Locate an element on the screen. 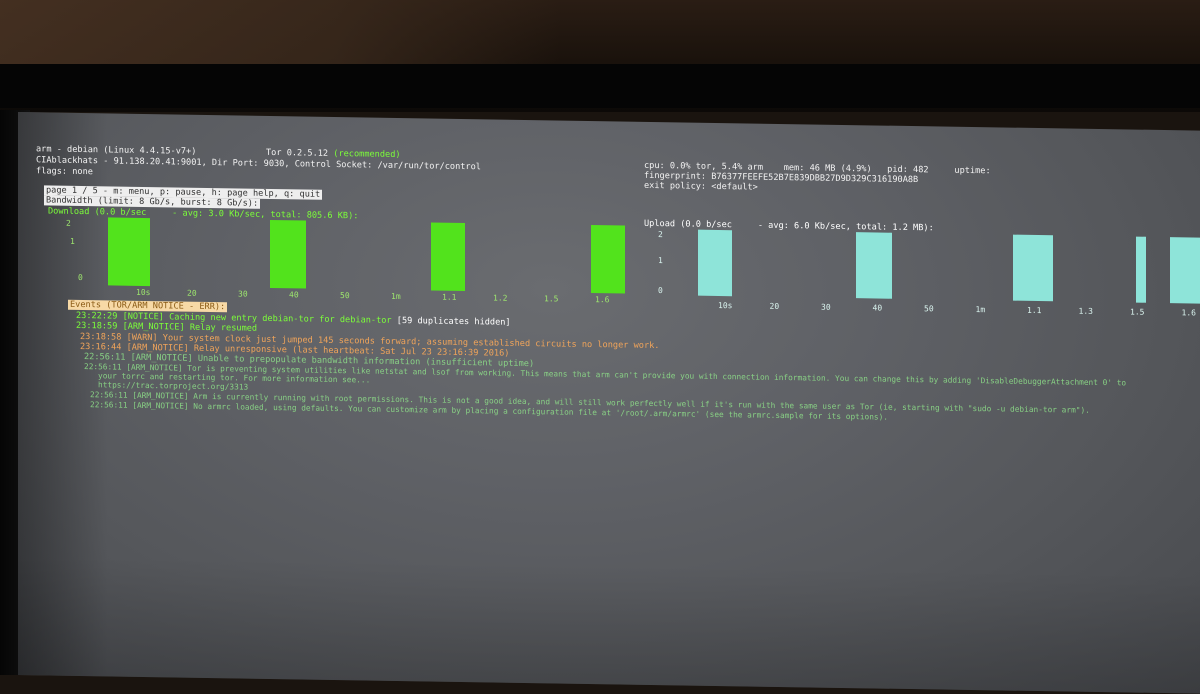 This screenshot has height=694, width=1200. download-x-label: 1.6 is located at coordinates (602, 300).